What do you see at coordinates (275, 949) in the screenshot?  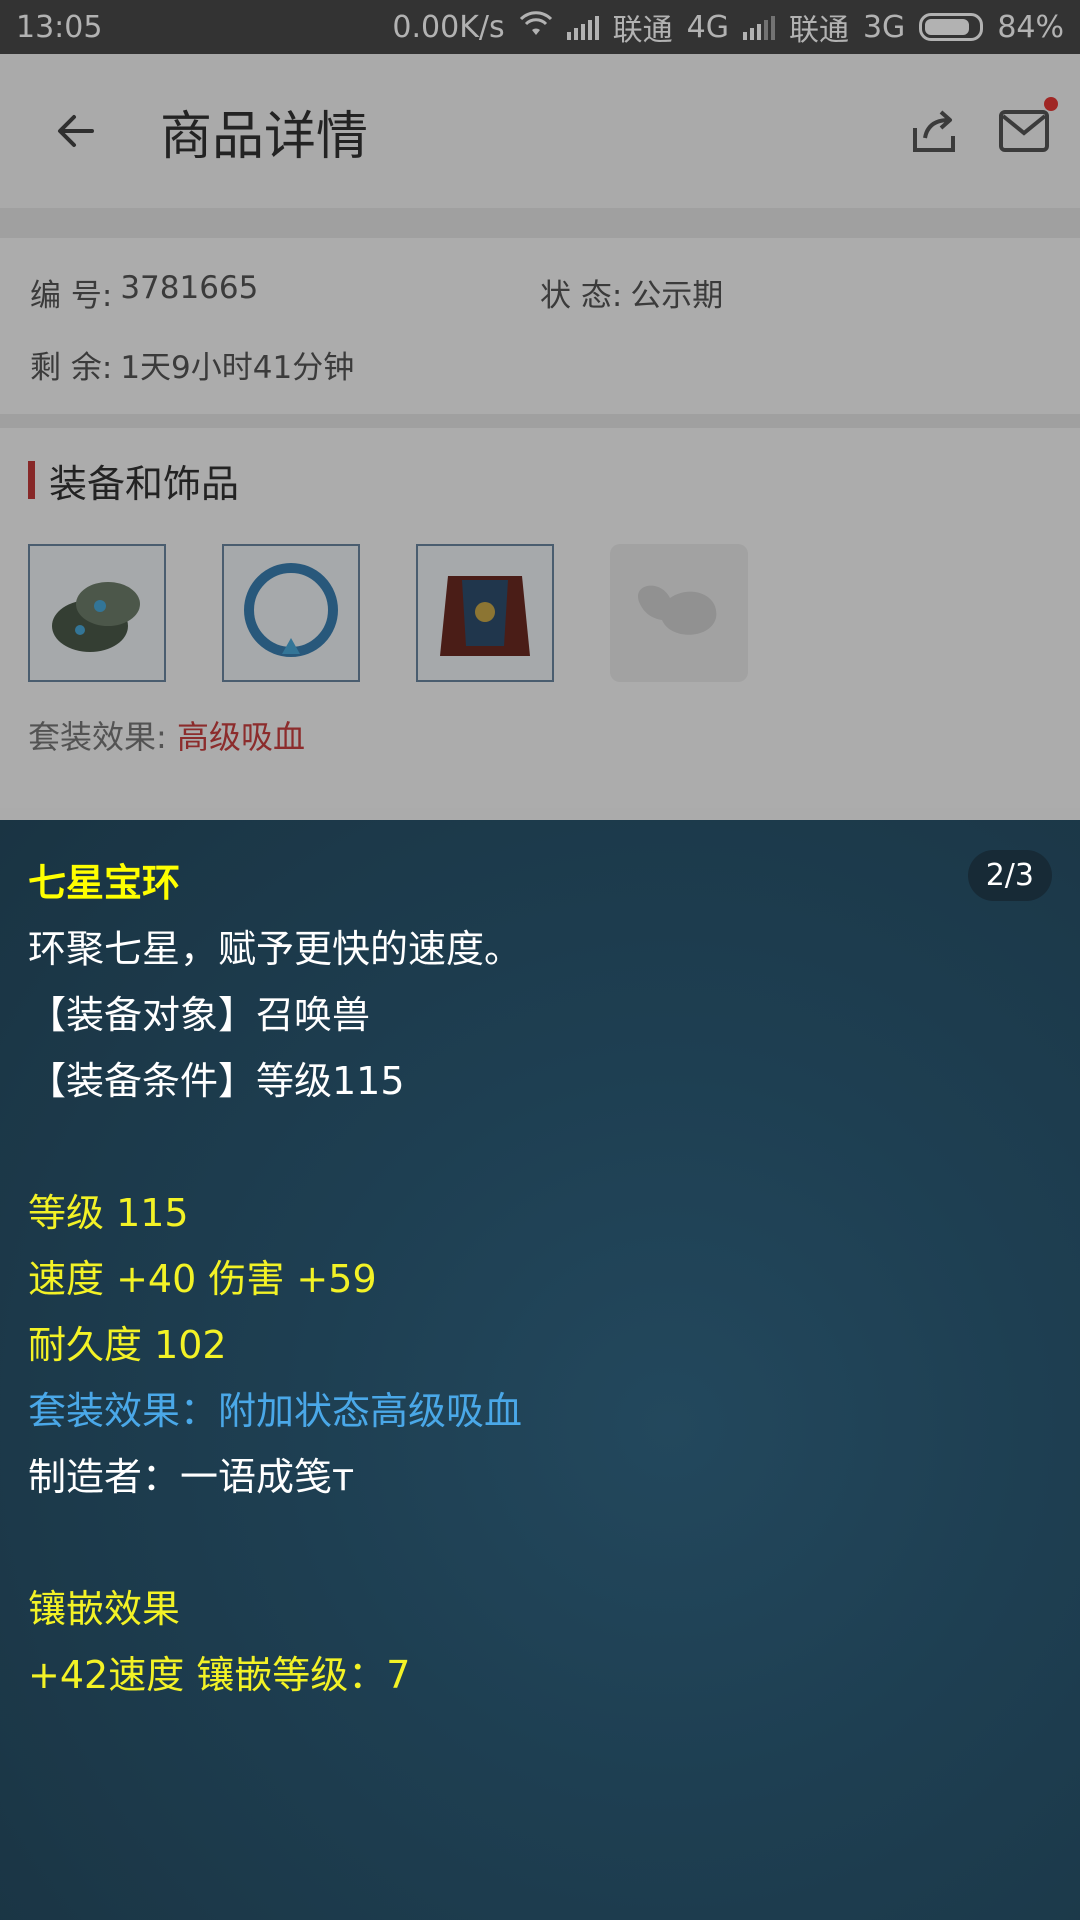 I see `item-description: 环聚七星，赋予更快的速度。` at bounding box center [275, 949].